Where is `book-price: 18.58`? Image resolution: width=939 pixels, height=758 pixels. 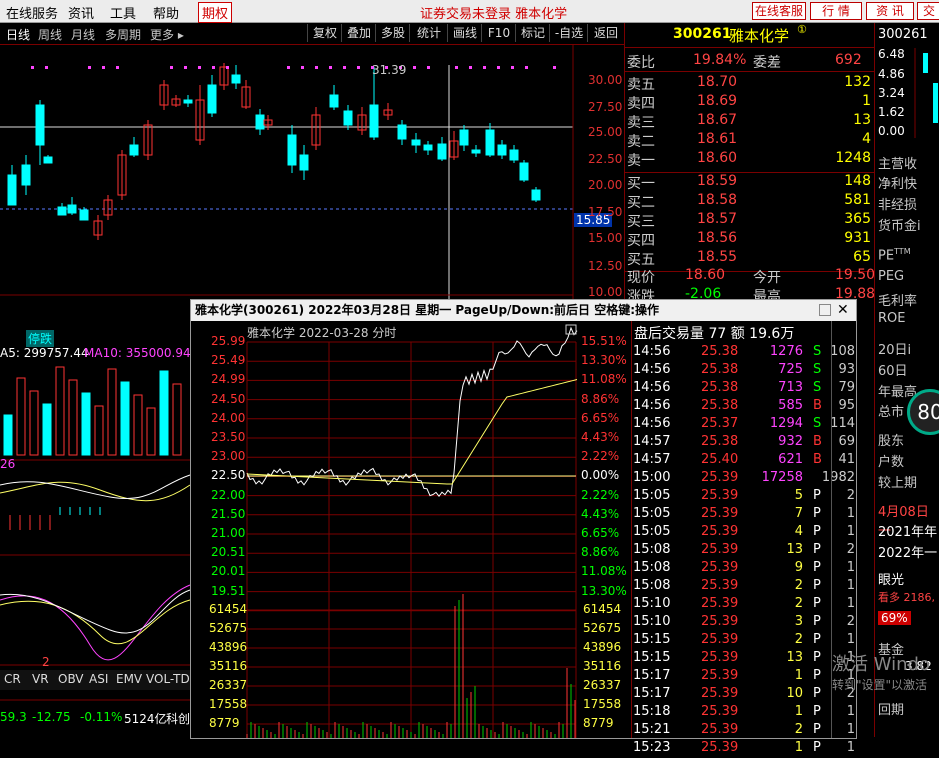 book-price: 18.58 is located at coordinates (717, 200).